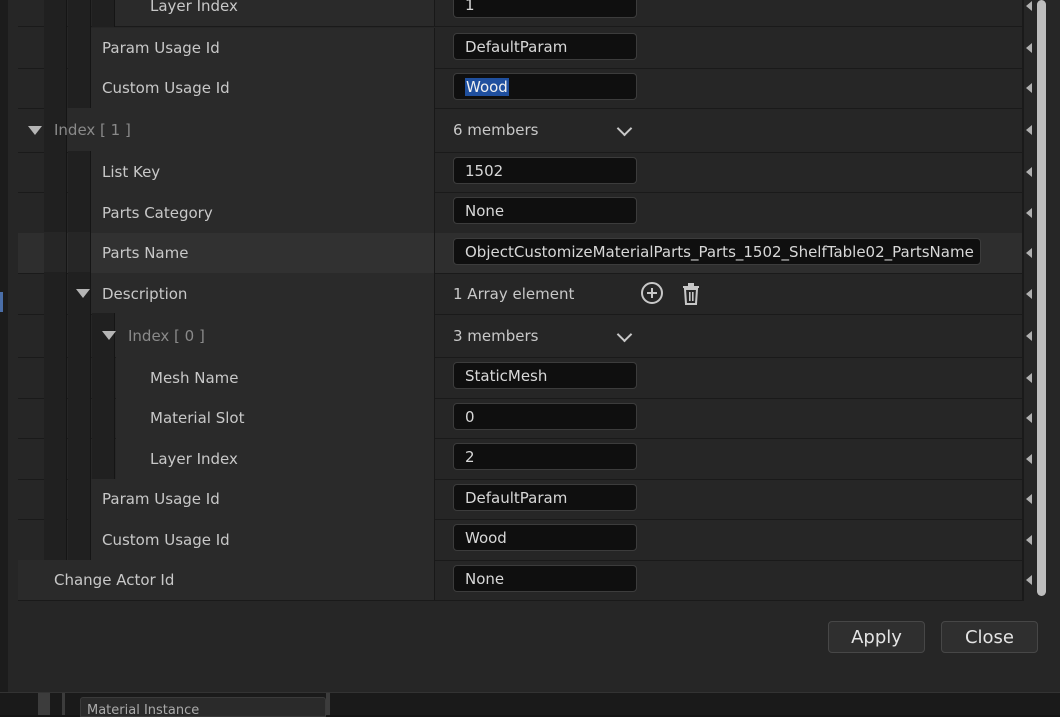 The image size is (1060, 717). I want to click on property-row: Index [ 0 ] 3 members, so click(521, 335).